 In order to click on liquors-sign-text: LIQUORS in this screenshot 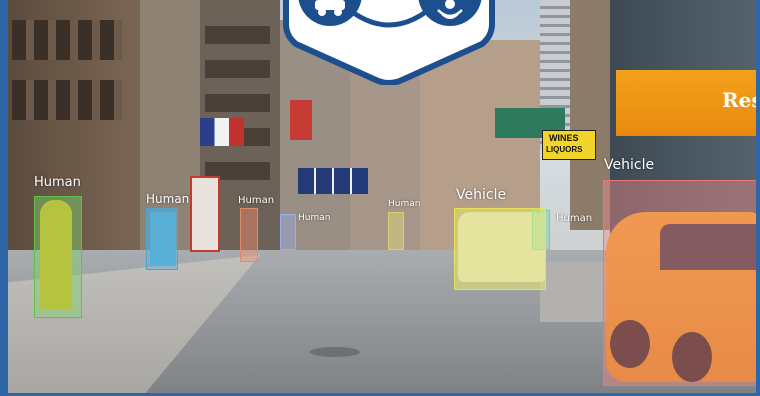, I will do `click(564, 149)`.